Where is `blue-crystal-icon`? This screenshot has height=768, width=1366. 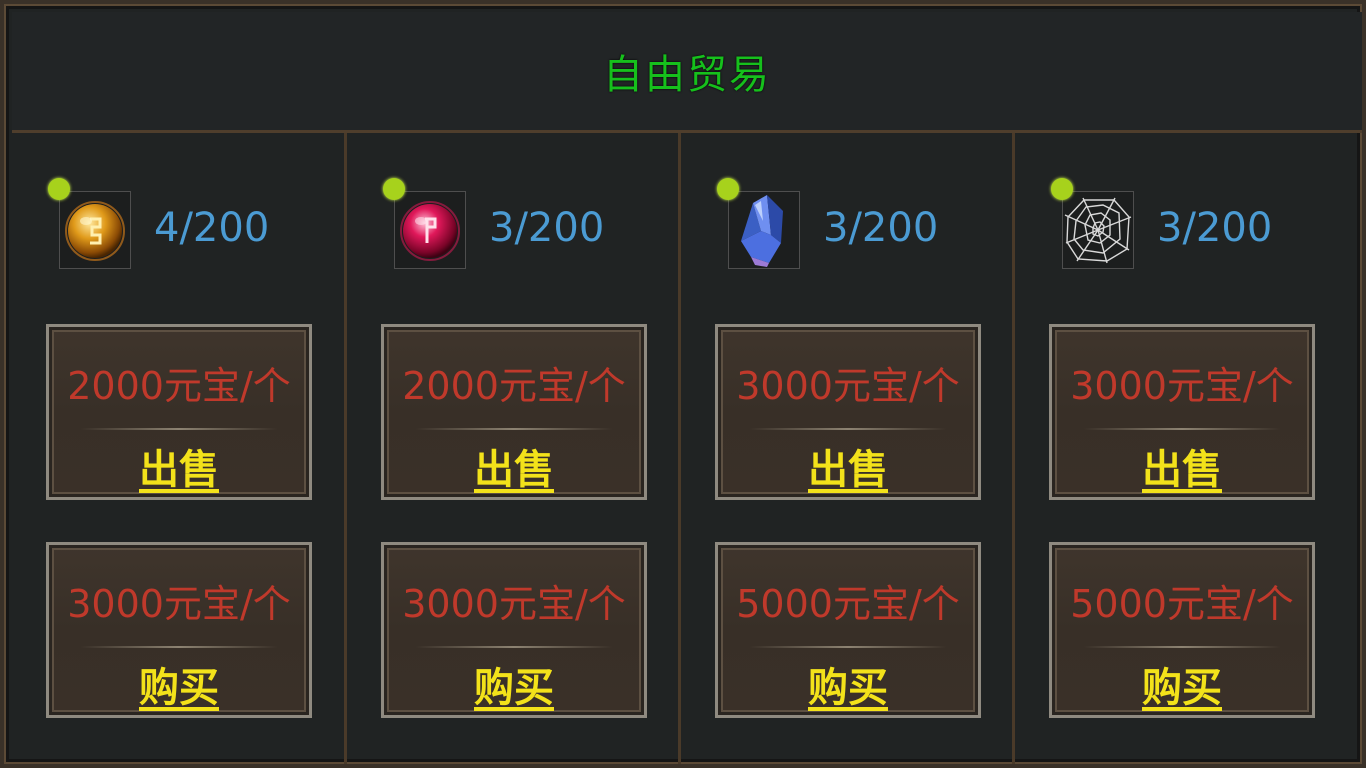 blue-crystal-icon is located at coordinates (764, 230).